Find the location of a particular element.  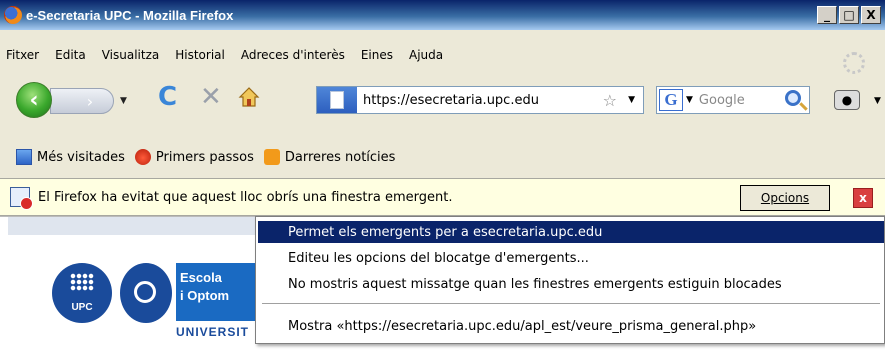

menu-ajuda: Ajuda is located at coordinates (426, 55).